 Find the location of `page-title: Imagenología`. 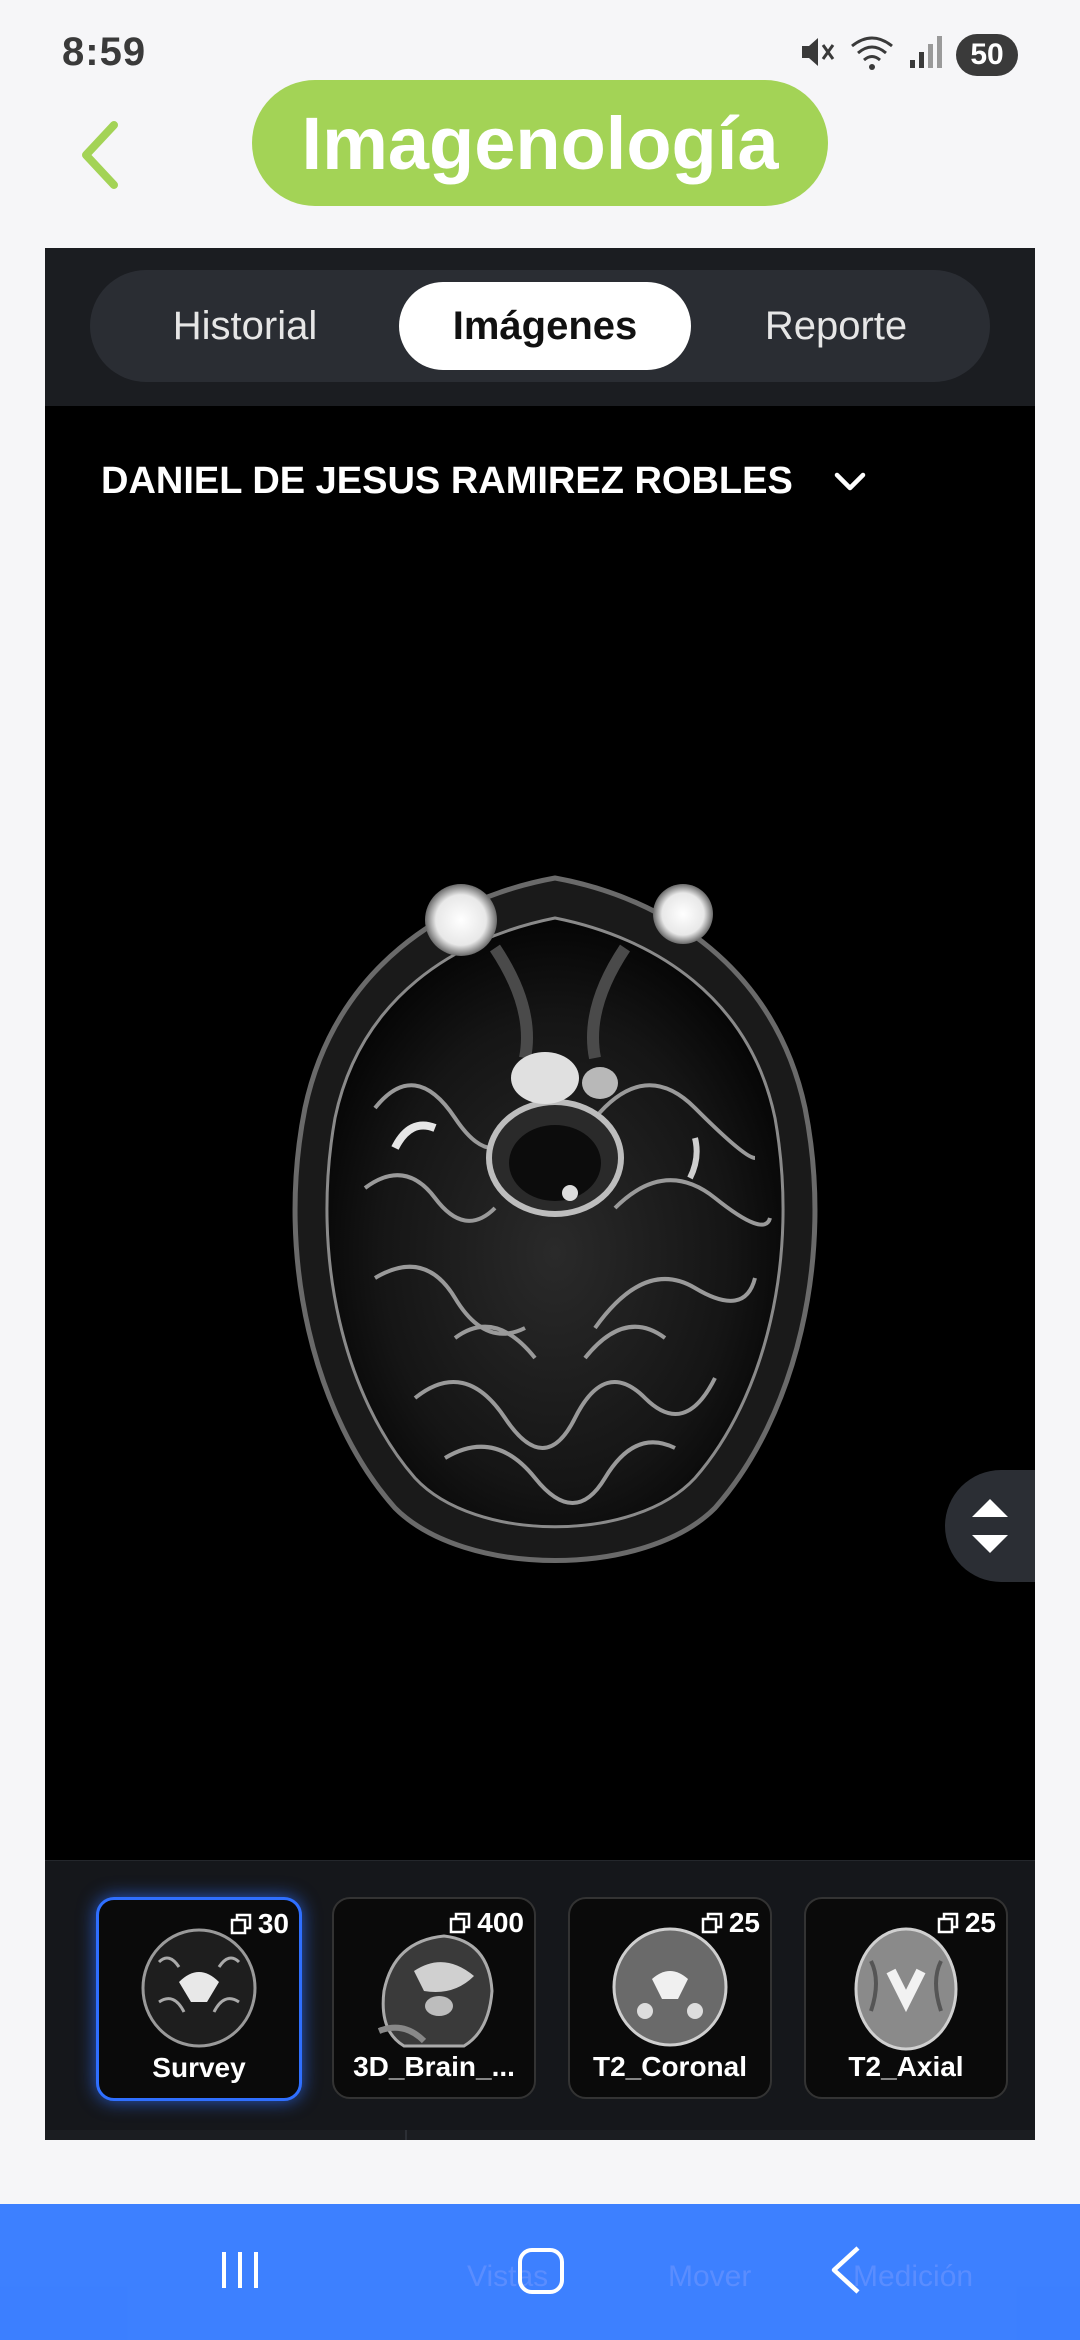

page-title: Imagenología is located at coordinates (540, 143).